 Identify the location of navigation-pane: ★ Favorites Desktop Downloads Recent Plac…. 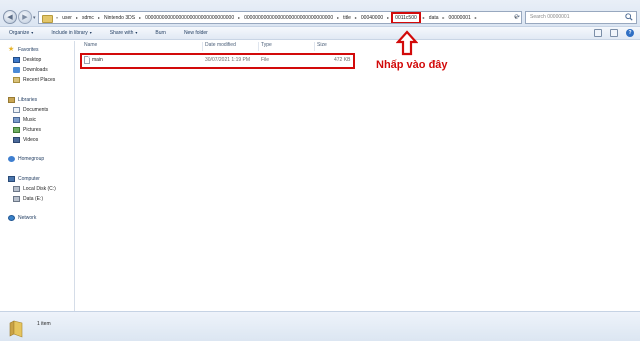
(37, 176).